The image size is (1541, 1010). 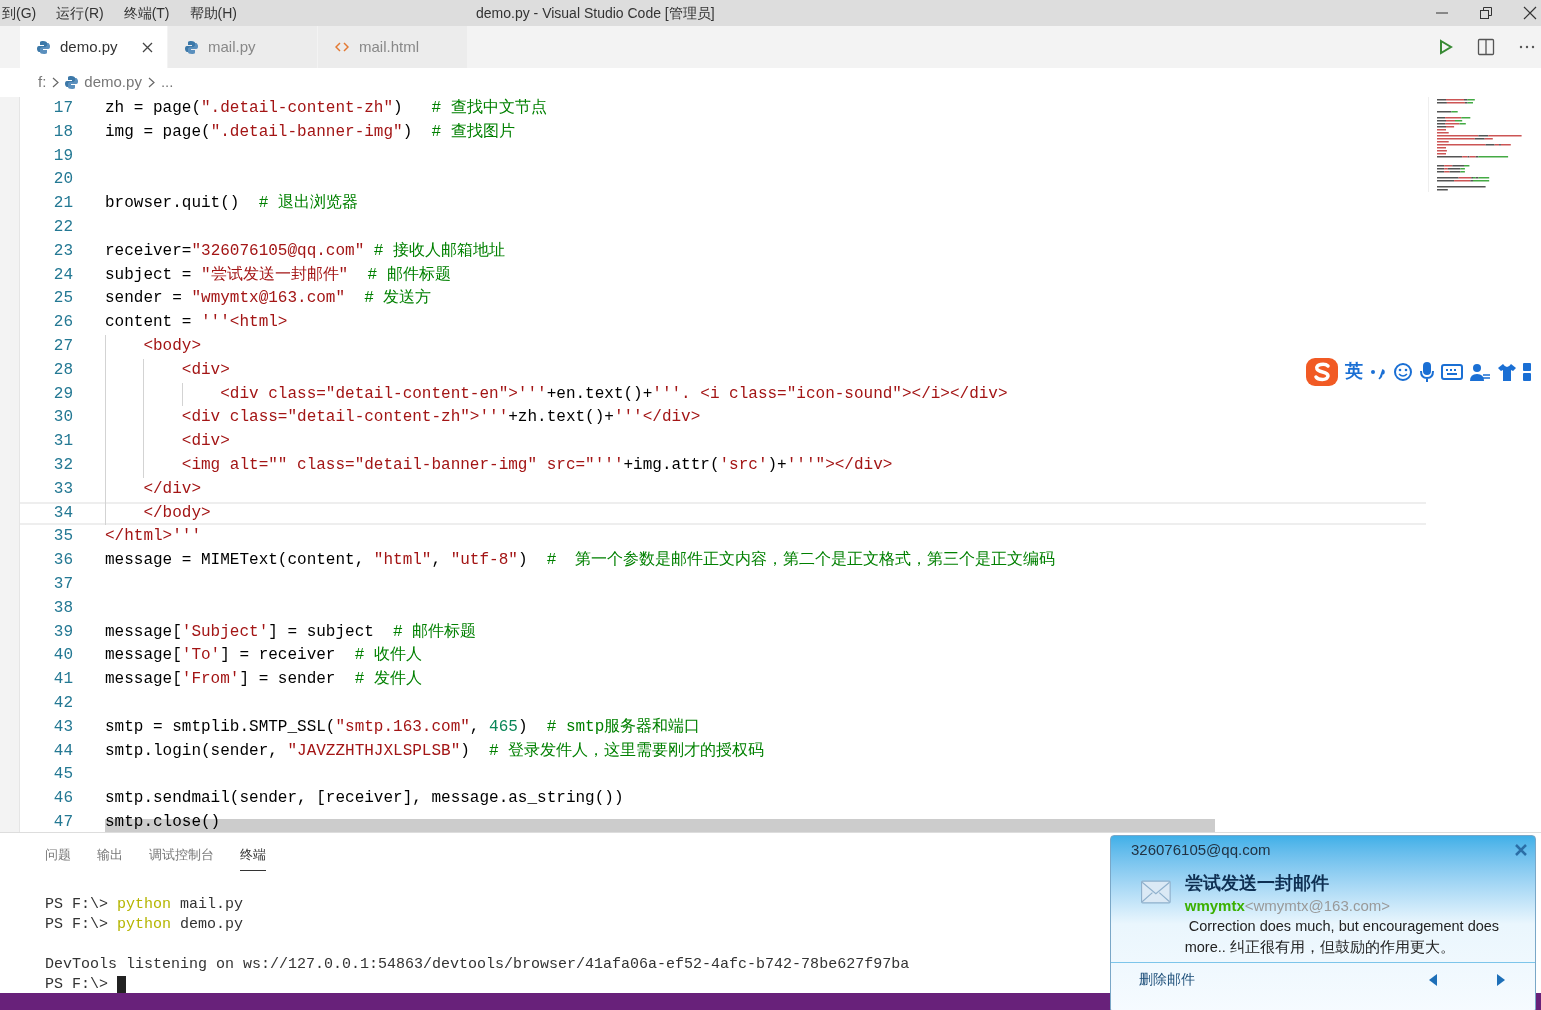 I want to click on line-number: 38, so click(x=62, y=608).